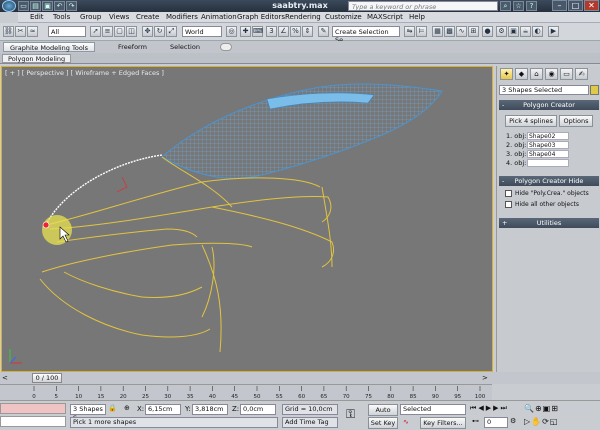 This screenshot has height=430, width=600. What do you see at coordinates (581, 74) in the screenshot?
I see `utilities-tab-icon: ✍` at bounding box center [581, 74].